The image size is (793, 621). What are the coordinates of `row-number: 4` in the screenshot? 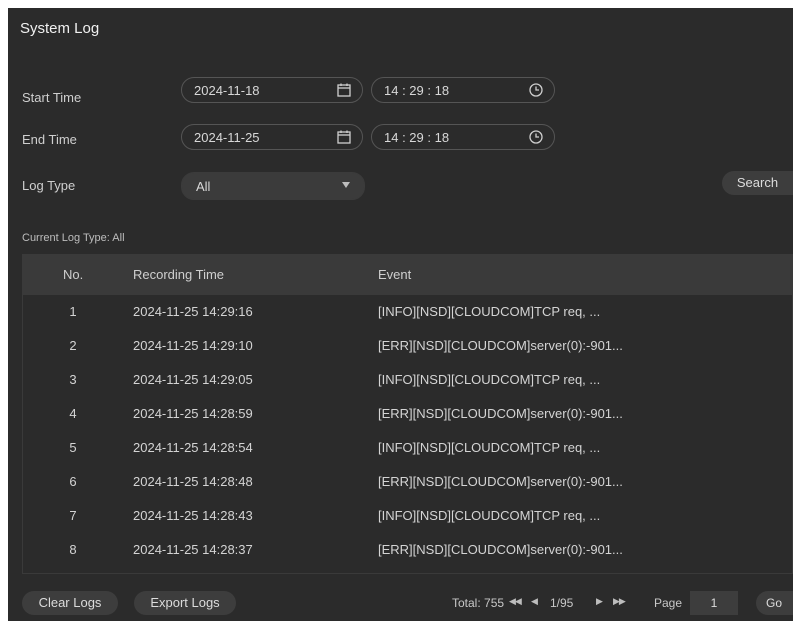 It's located at (73, 413).